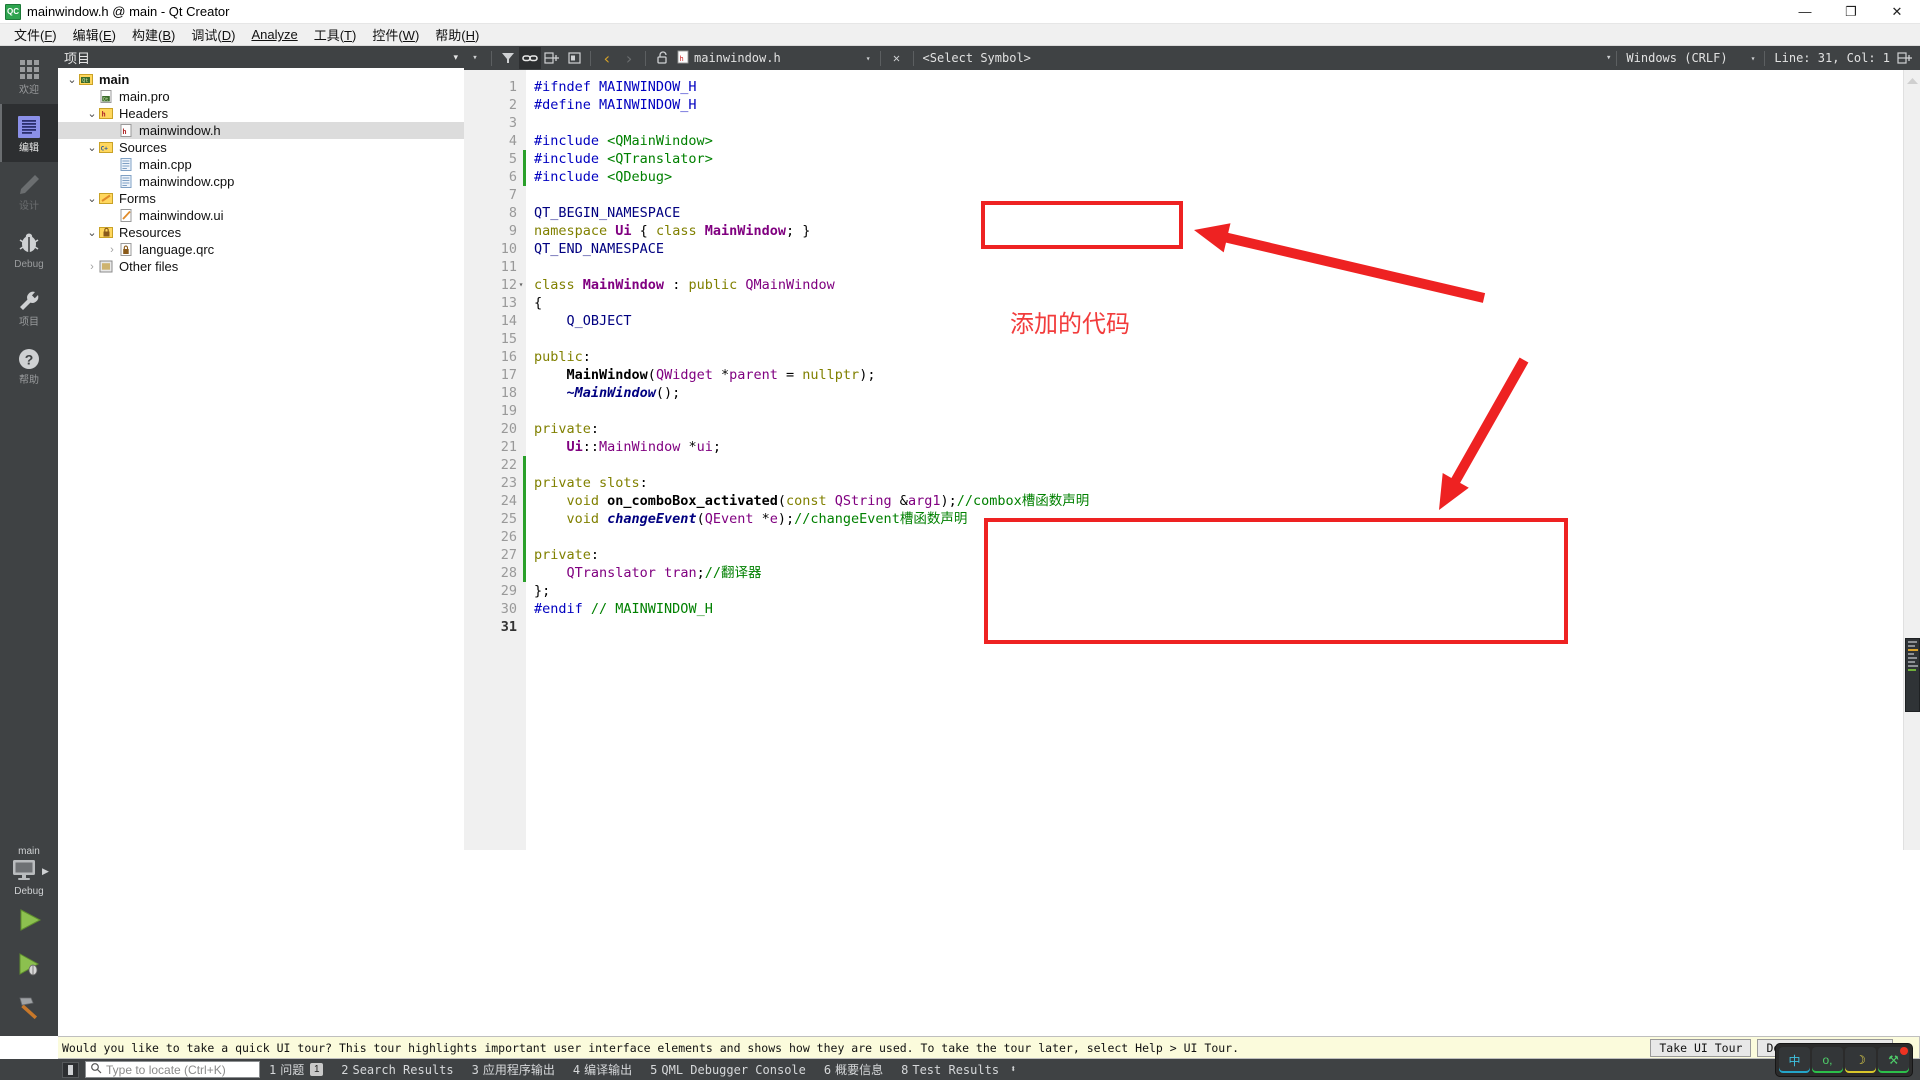  I want to click on run-button, so click(29, 920).